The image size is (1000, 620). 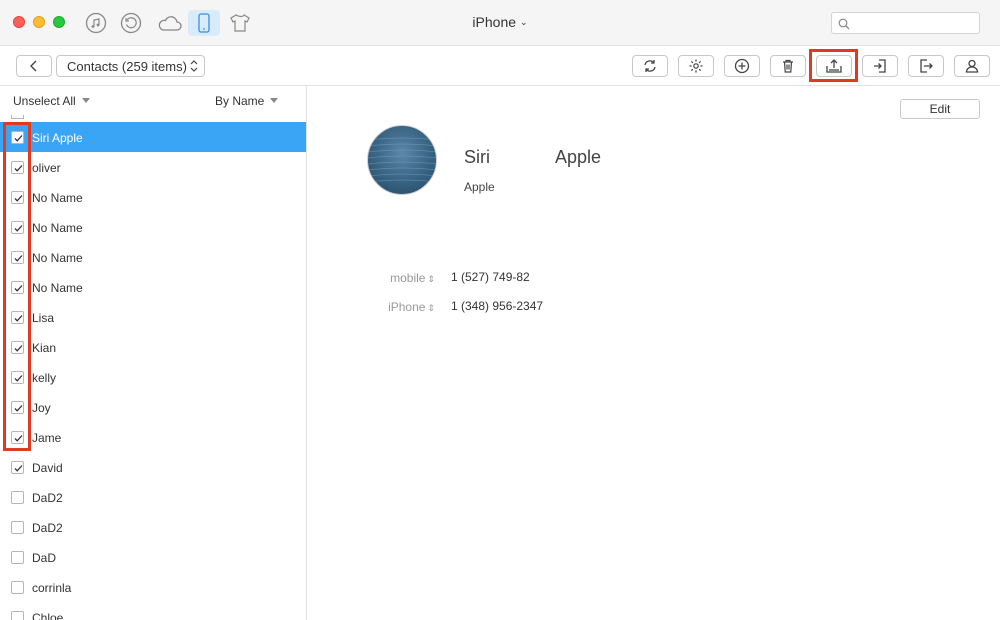 What do you see at coordinates (51, 101) in the screenshot?
I see `unselect-all-dropdown: Unselect All` at bounding box center [51, 101].